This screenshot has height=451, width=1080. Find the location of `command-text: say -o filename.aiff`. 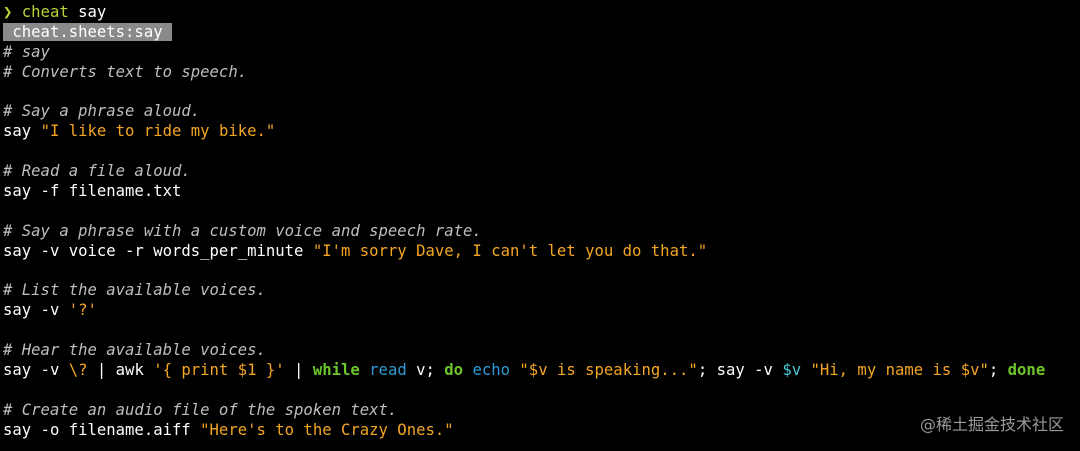

command-text: say -o filename.aiff is located at coordinates (102, 429).